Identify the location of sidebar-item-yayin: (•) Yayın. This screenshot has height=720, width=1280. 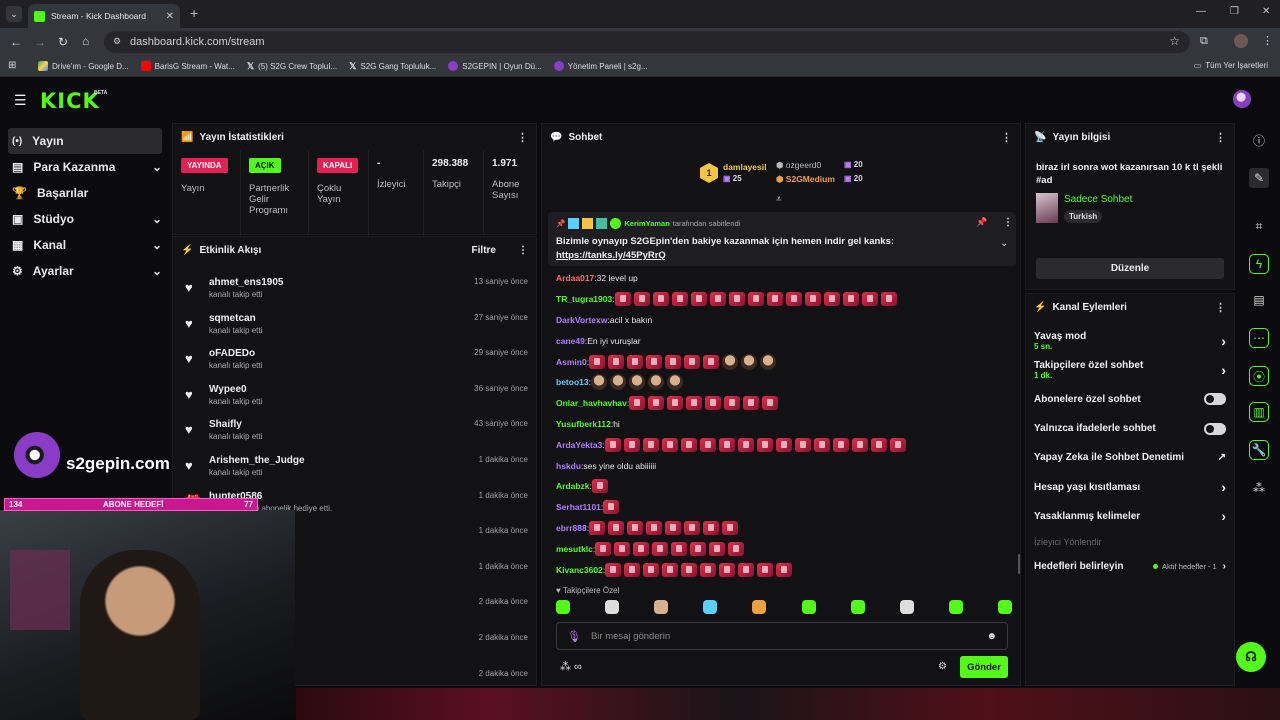
(85, 141).